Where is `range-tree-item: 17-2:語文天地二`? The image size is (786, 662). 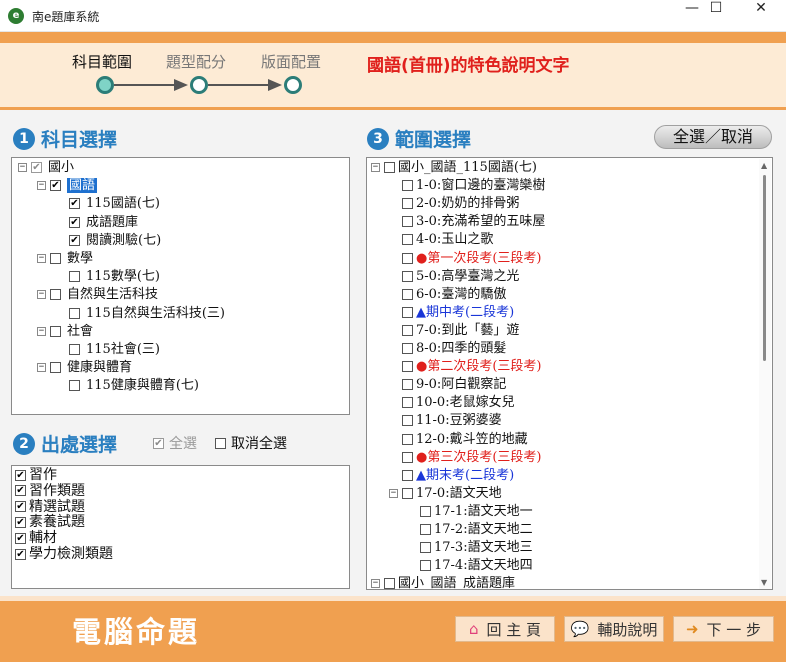
range-tree-item: 17-2:語文天地二 is located at coordinates (470, 530).